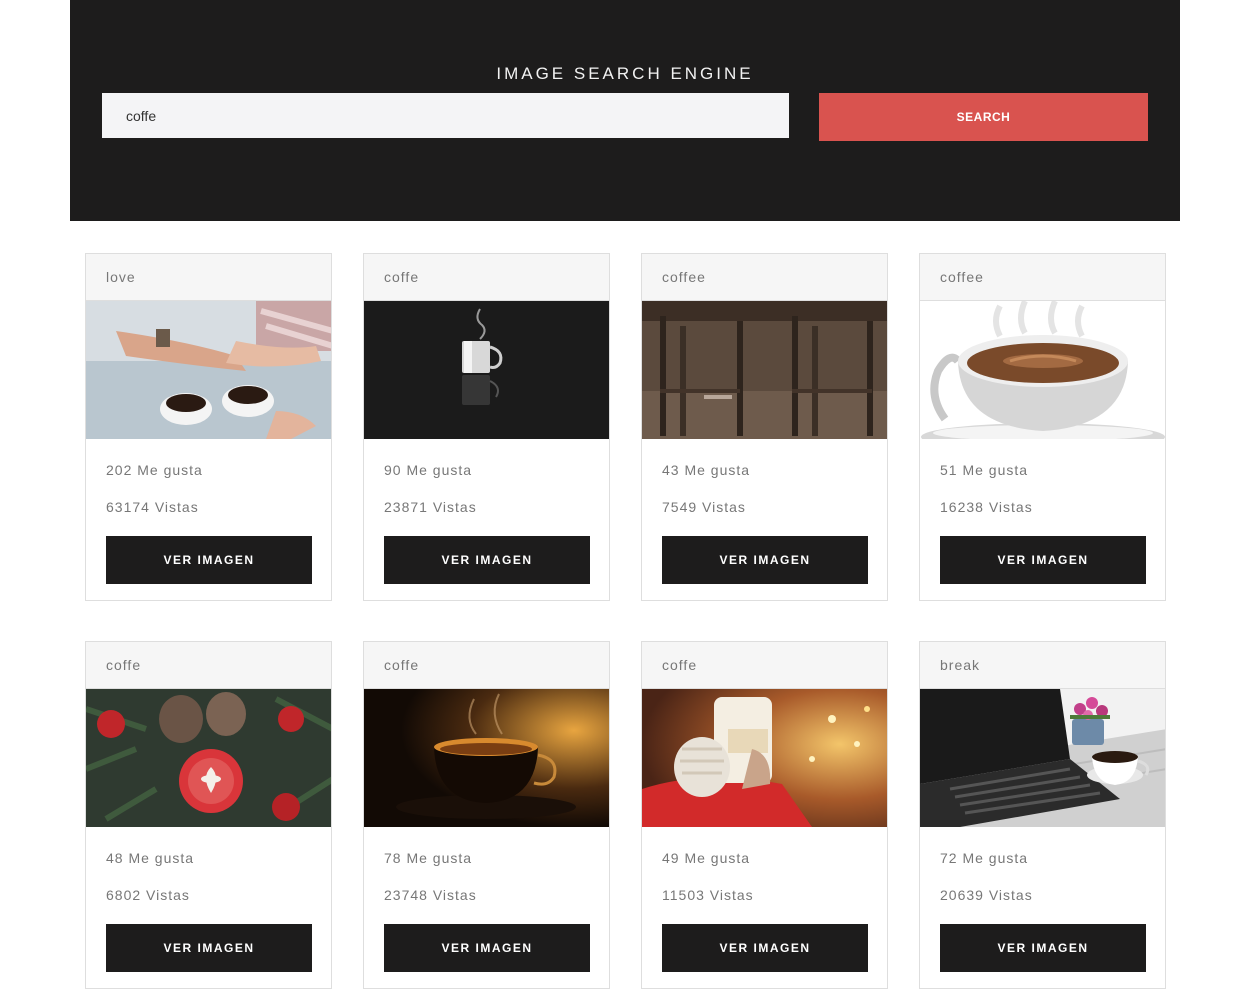 The width and height of the screenshot is (1250, 1000). What do you see at coordinates (625, 73) in the screenshot?
I see `page-title: IMAGE SEARCH ENGINE` at bounding box center [625, 73].